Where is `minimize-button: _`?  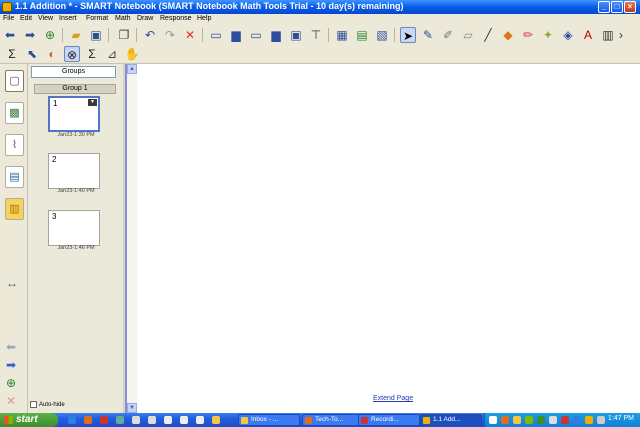 minimize-button: _ is located at coordinates (604, 7).